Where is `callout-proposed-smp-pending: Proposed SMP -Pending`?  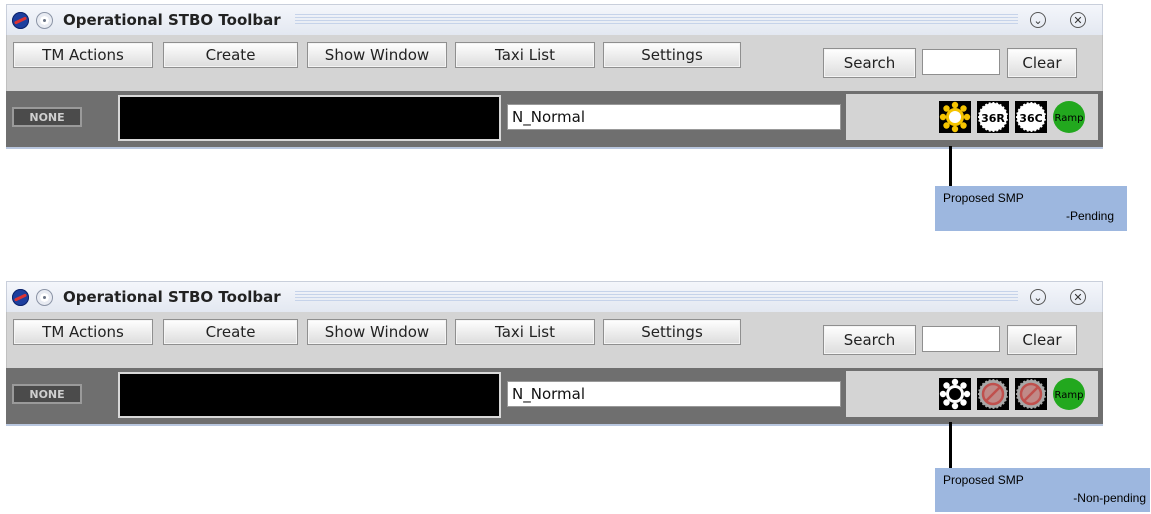 callout-proposed-smp-pending: Proposed SMP -Pending is located at coordinates (1031, 208).